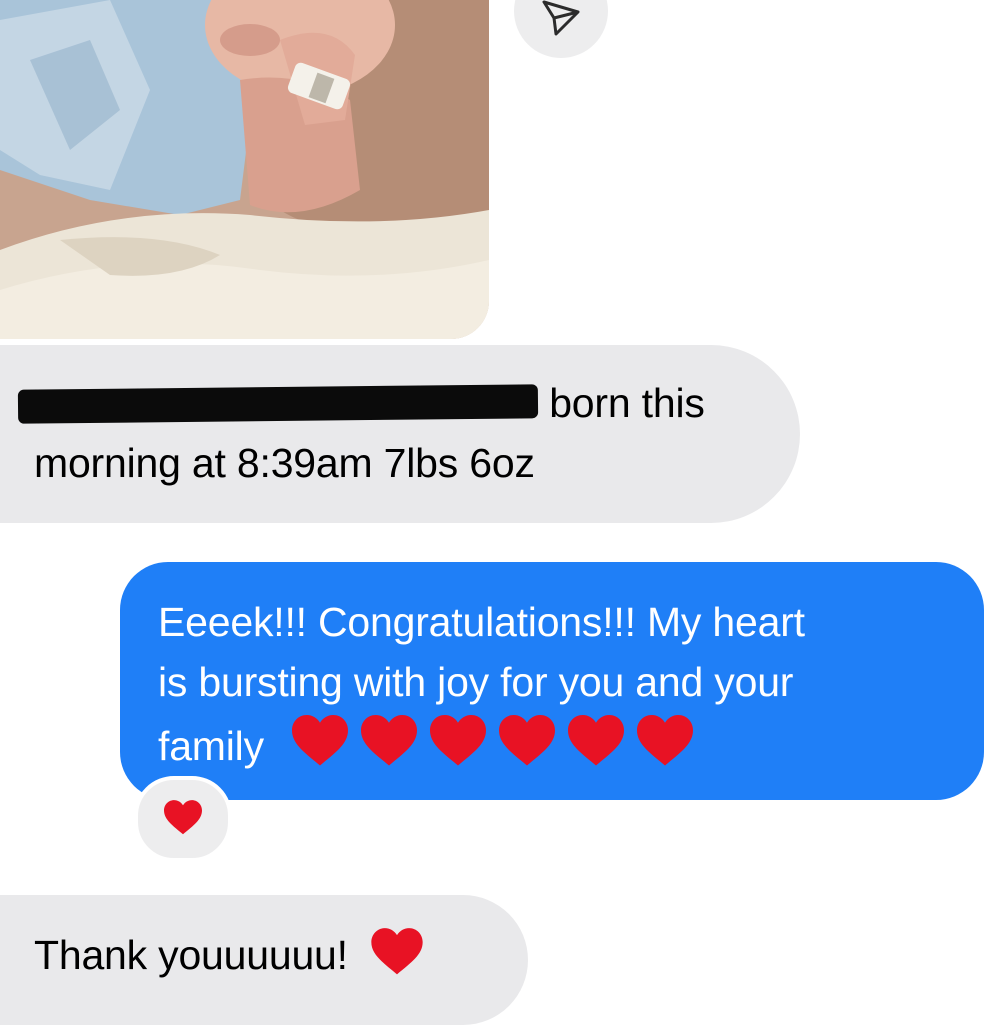  I want to click on message-line: family, so click(553, 748).